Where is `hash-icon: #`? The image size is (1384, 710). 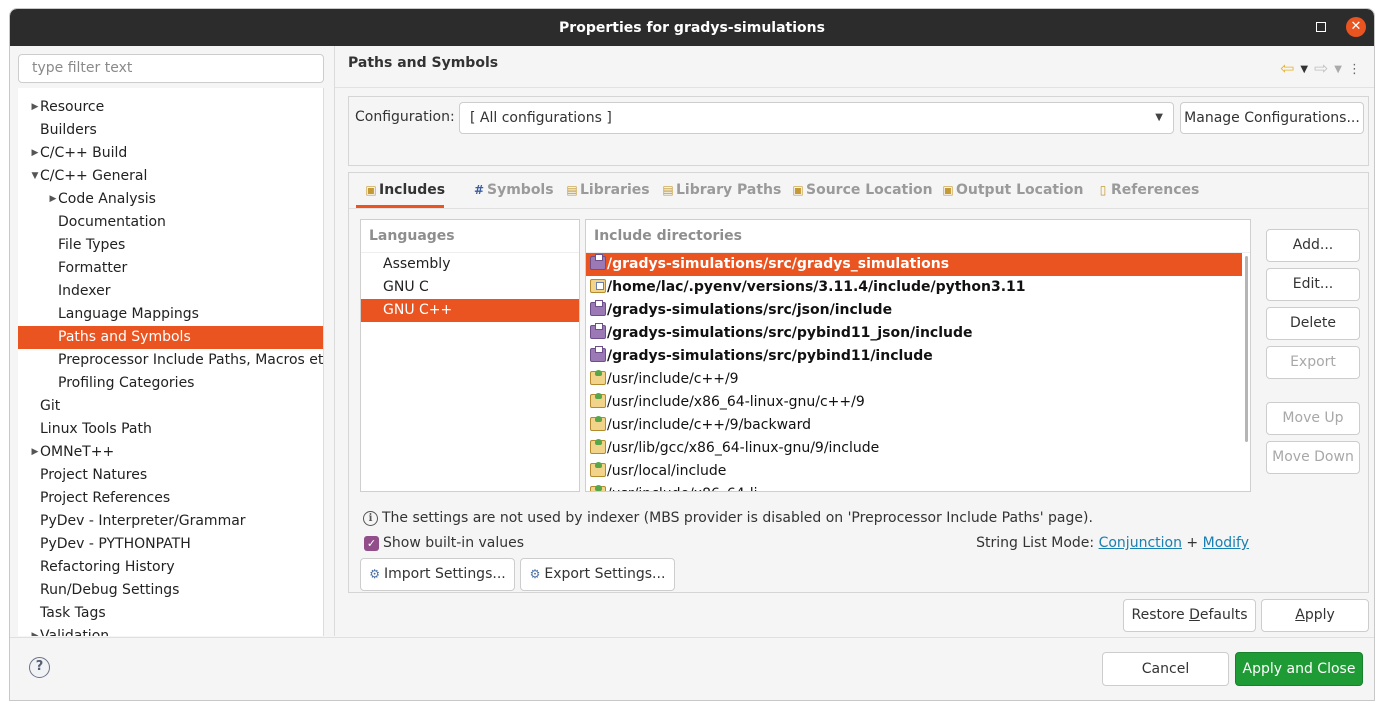
hash-icon: # is located at coordinates (479, 190).